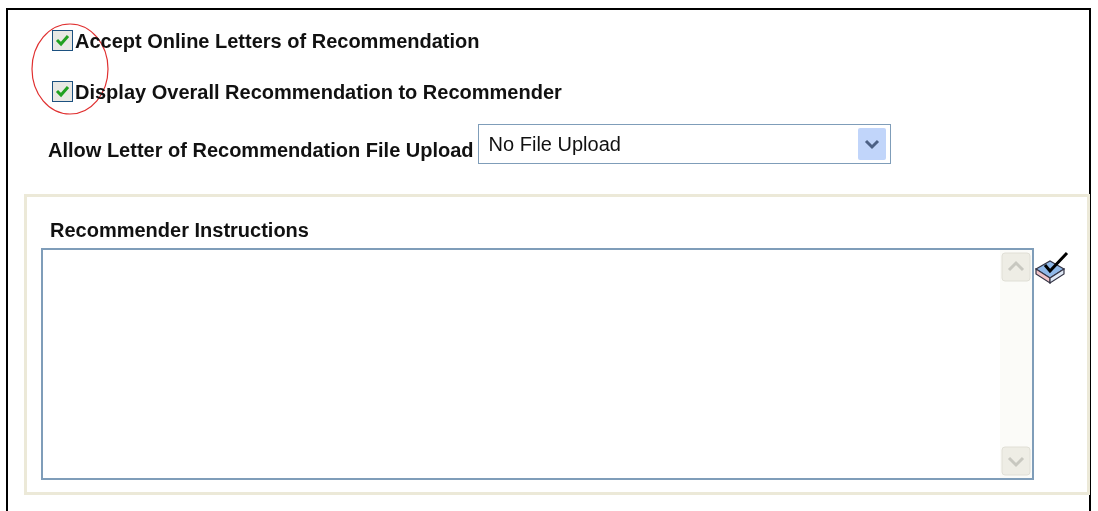  What do you see at coordinates (1016, 461) in the screenshot?
I see `scroll-down-icon` at bounding box center [1016, 461].